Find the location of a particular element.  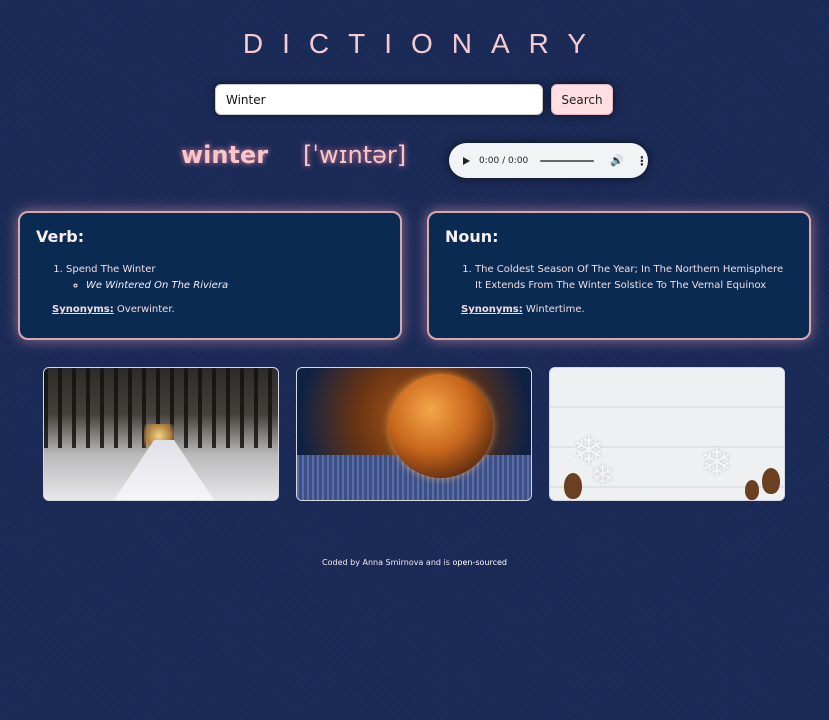

synonyms-row: Synonyms: Overwinter. is located at coordinates (210, 309).